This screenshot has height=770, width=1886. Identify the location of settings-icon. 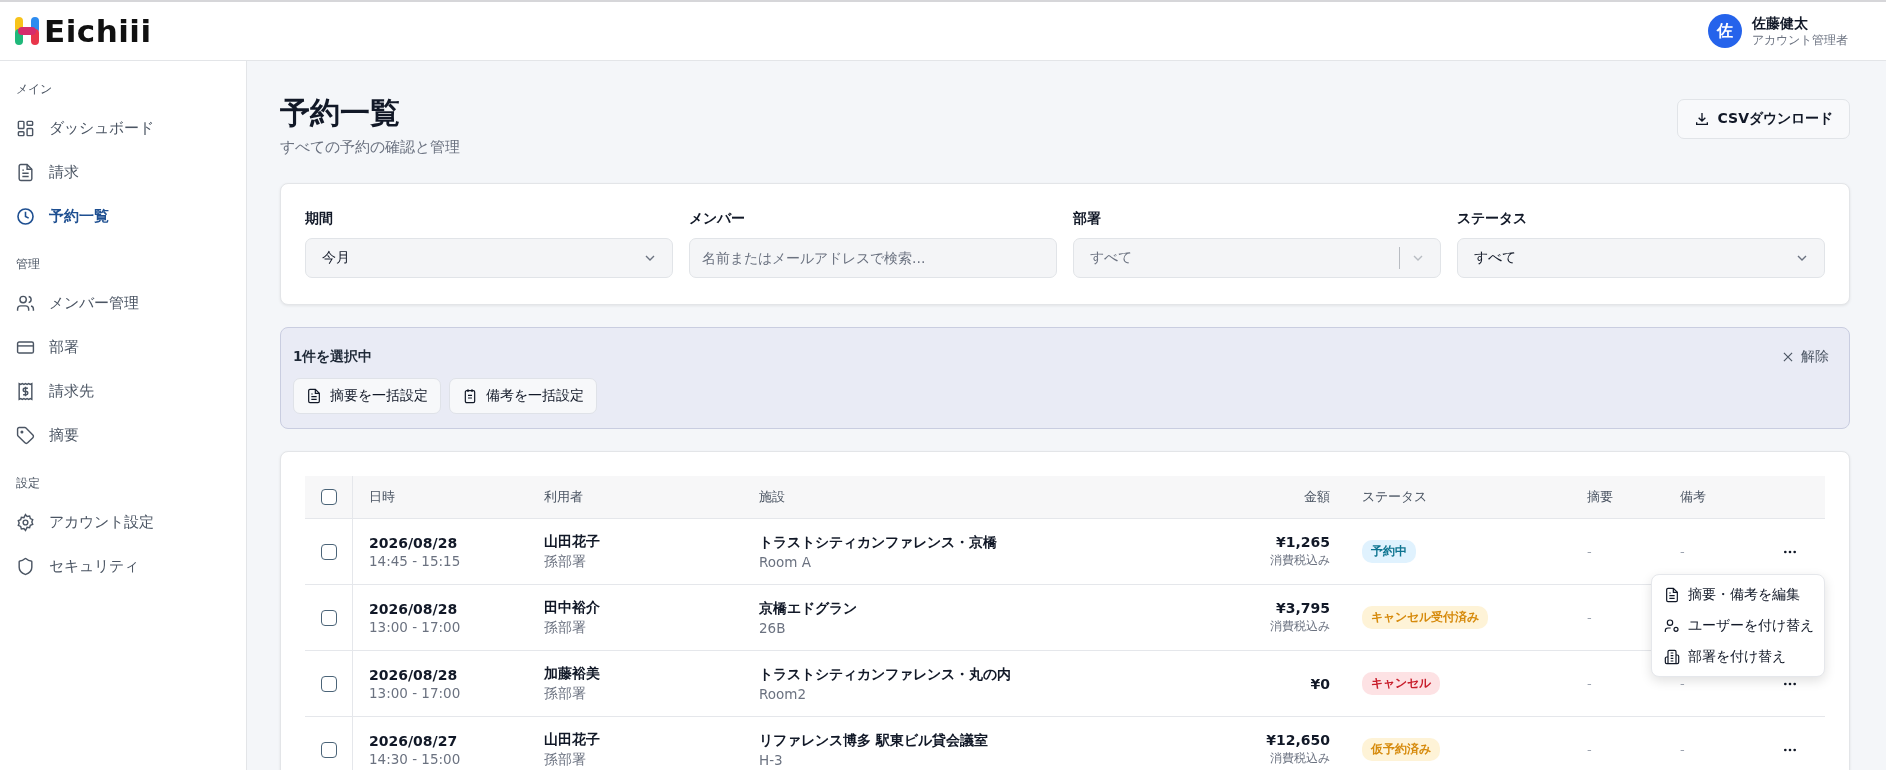
(25, 522).